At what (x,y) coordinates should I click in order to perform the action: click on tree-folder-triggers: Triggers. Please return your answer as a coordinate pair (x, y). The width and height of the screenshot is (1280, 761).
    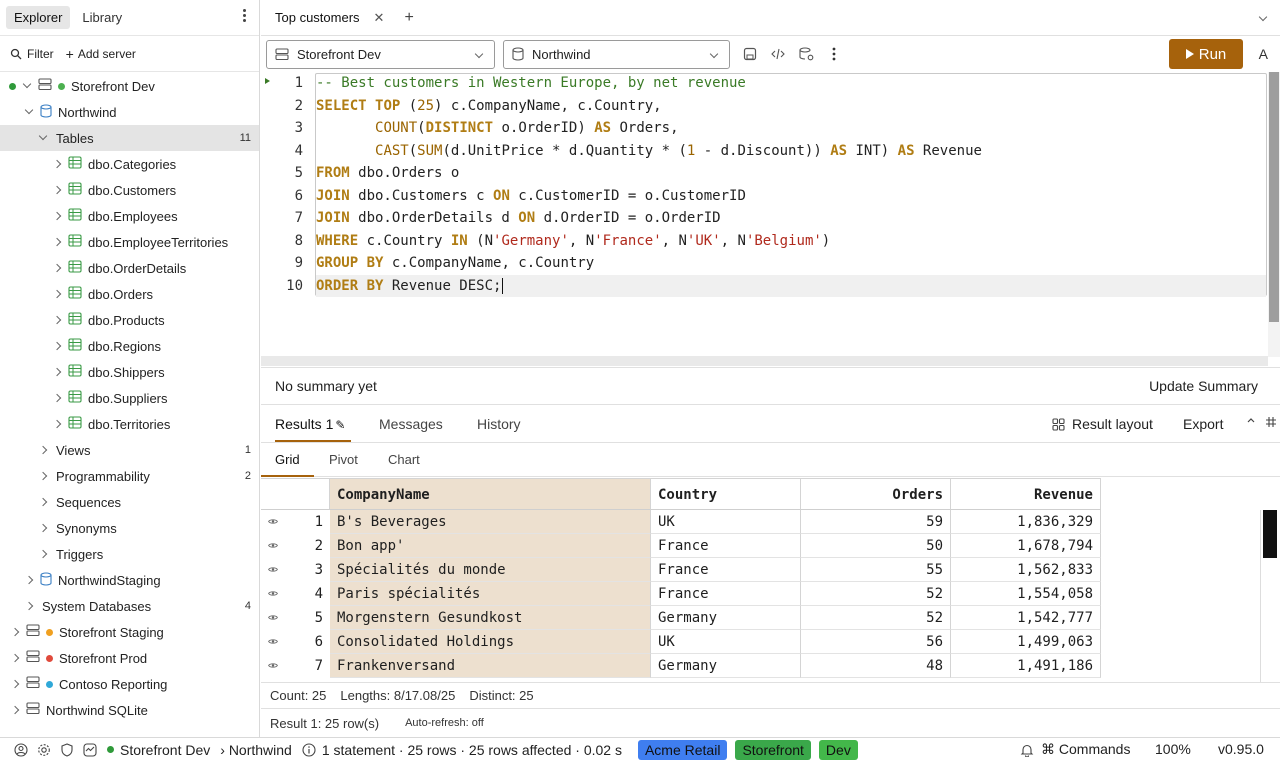
    Looking at the image, I should click on (129, 554).